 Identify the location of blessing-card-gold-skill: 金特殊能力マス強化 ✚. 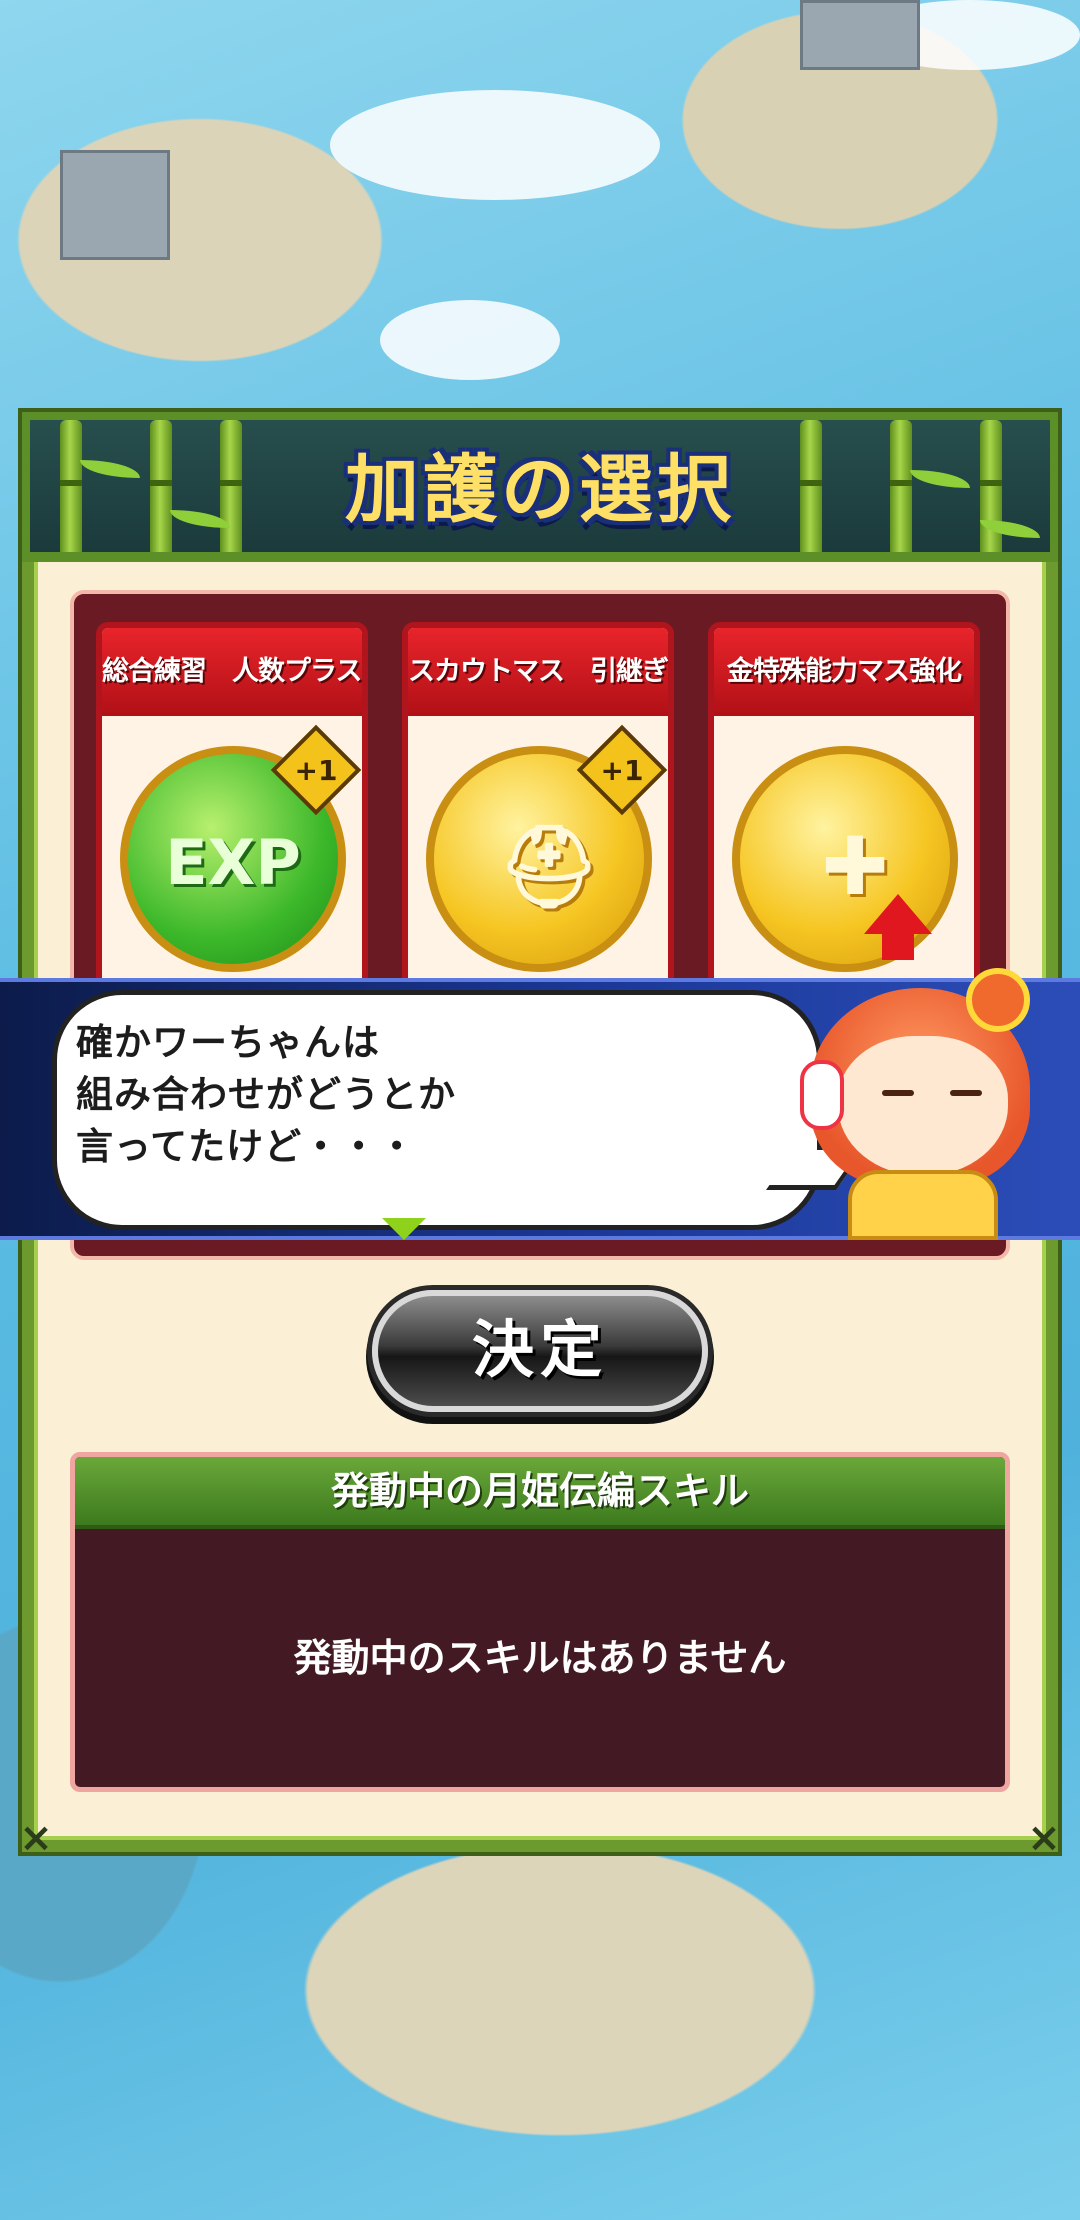
(844, 817).